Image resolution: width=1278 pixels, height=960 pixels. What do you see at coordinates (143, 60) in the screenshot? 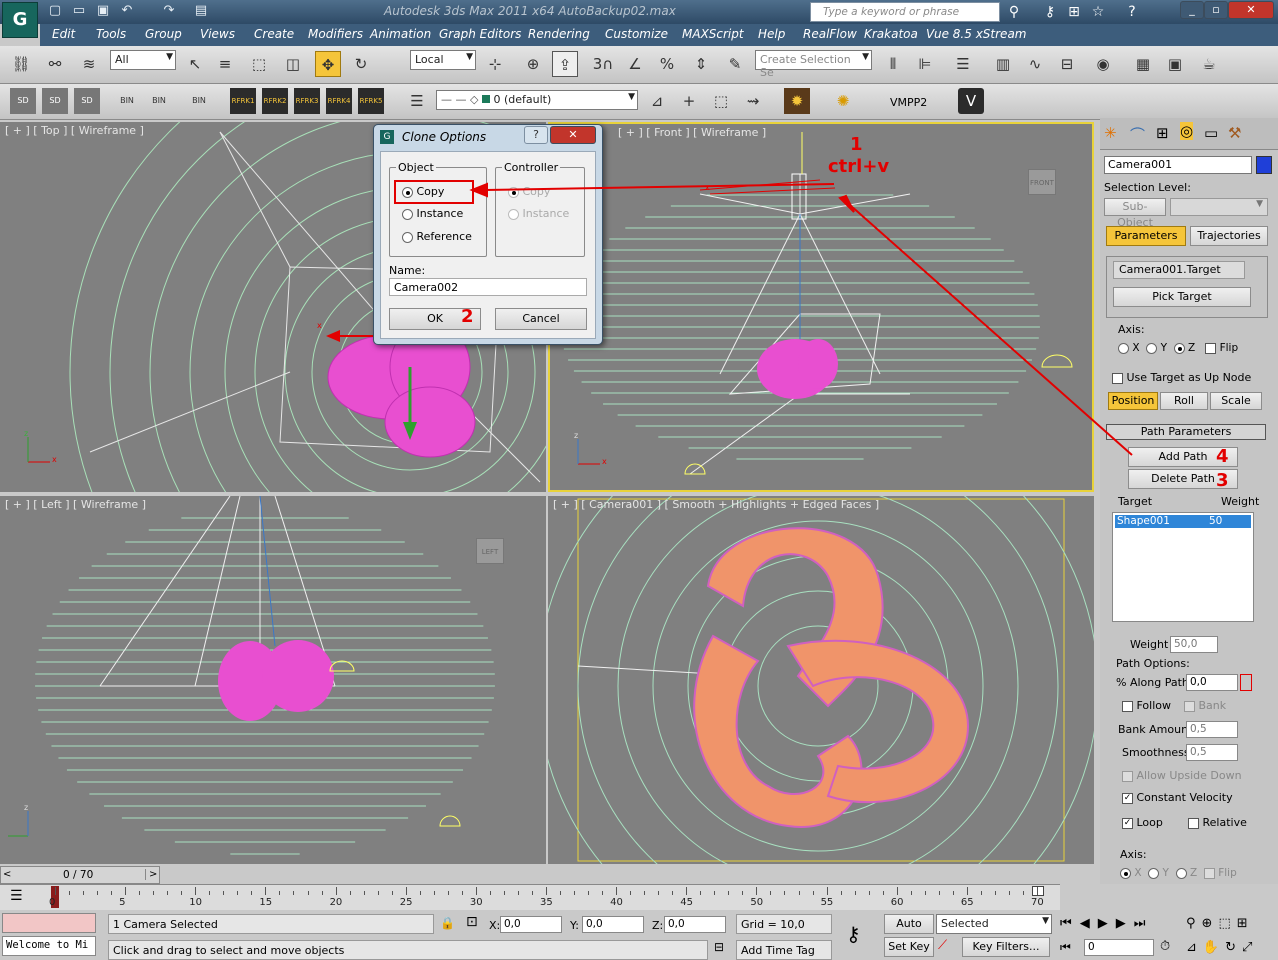
I see `selection-filter-dropdown: All ▼` at bounding box center [143, 60].